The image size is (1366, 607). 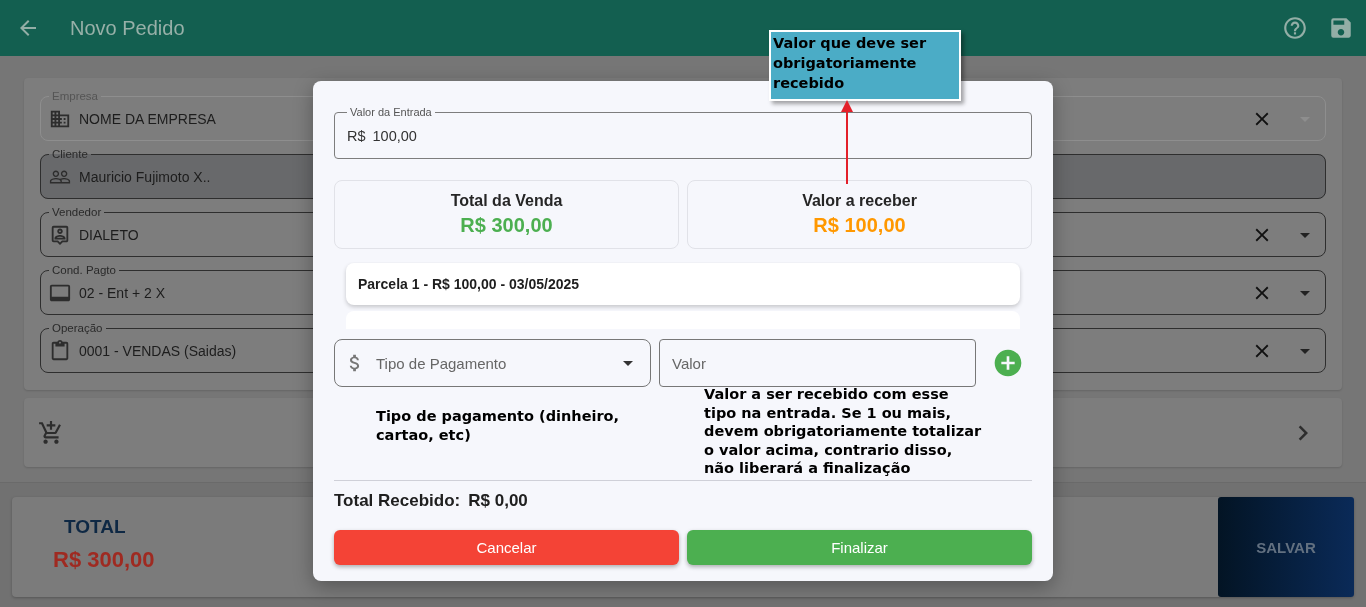 I want to click on summary-value: R$ 300,00, so click(x=506, y=225).